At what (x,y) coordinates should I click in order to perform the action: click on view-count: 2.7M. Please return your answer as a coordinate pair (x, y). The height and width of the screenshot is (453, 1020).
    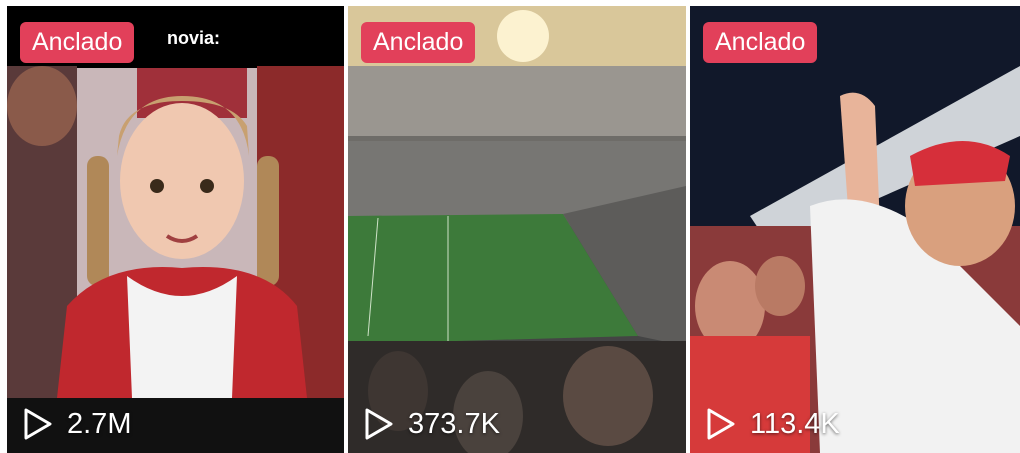
    Looking at the image, I should click on (77, 424).